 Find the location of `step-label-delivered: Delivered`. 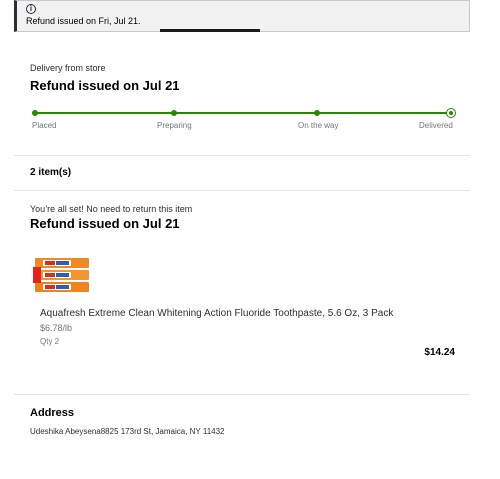

step-label-delivered: Delivered is located at coordinates (436, 125).